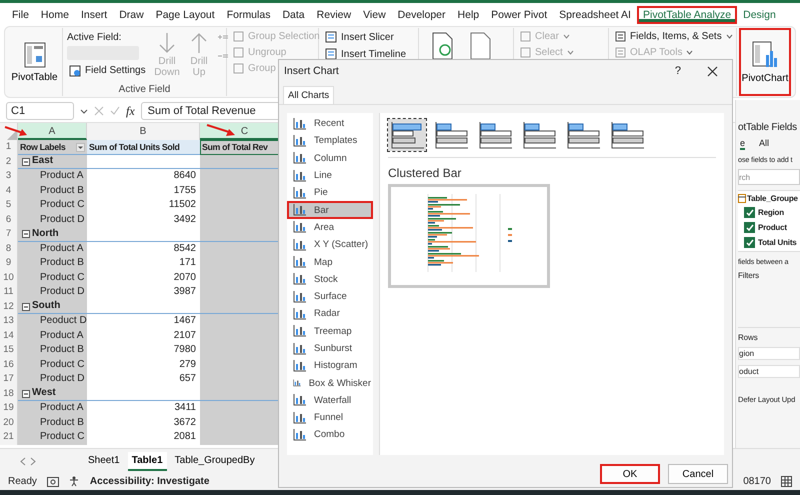 The image size is (800, 495). What do you see at coordinates (143, 131) in the screenshot?
I see `spreadsheet-column-label: B` at bounding box center [143, 131].